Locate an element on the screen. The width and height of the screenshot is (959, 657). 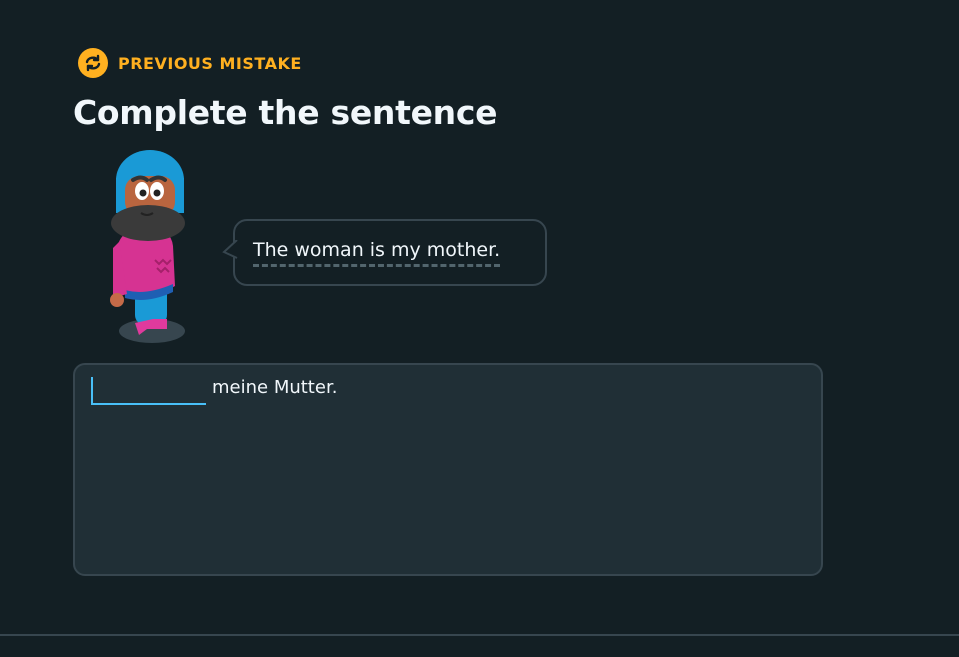
blank-input is located at coordinates (148, 391).